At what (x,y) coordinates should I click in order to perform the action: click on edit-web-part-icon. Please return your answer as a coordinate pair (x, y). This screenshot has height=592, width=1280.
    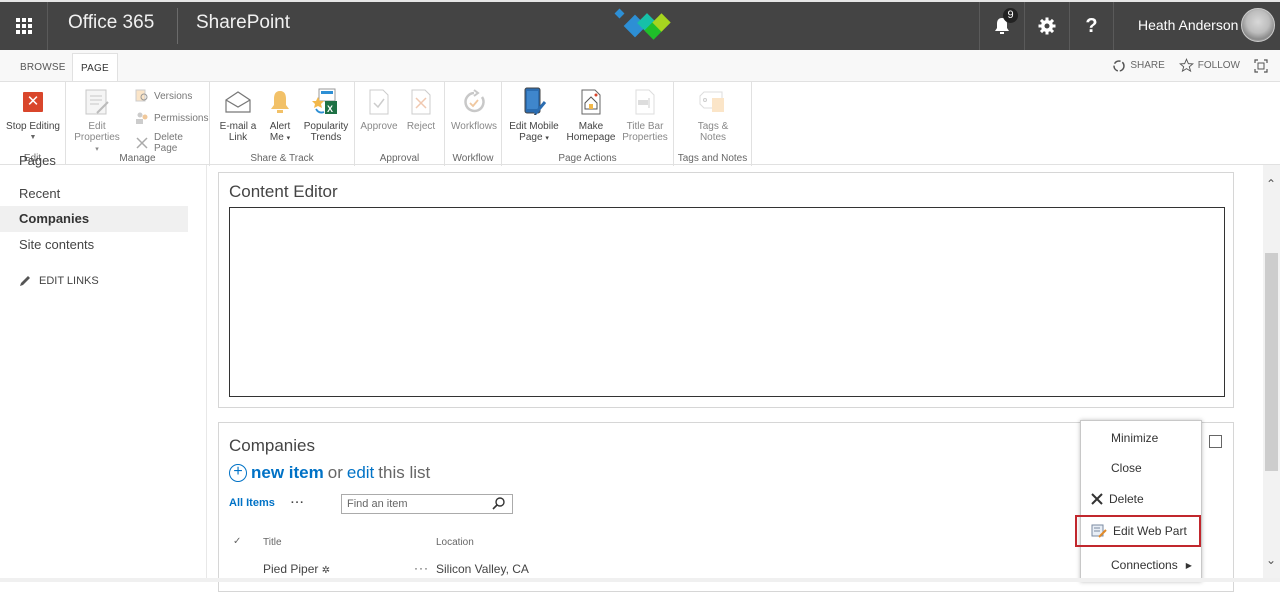
    Looking at the image, I should click on (1099, 531).